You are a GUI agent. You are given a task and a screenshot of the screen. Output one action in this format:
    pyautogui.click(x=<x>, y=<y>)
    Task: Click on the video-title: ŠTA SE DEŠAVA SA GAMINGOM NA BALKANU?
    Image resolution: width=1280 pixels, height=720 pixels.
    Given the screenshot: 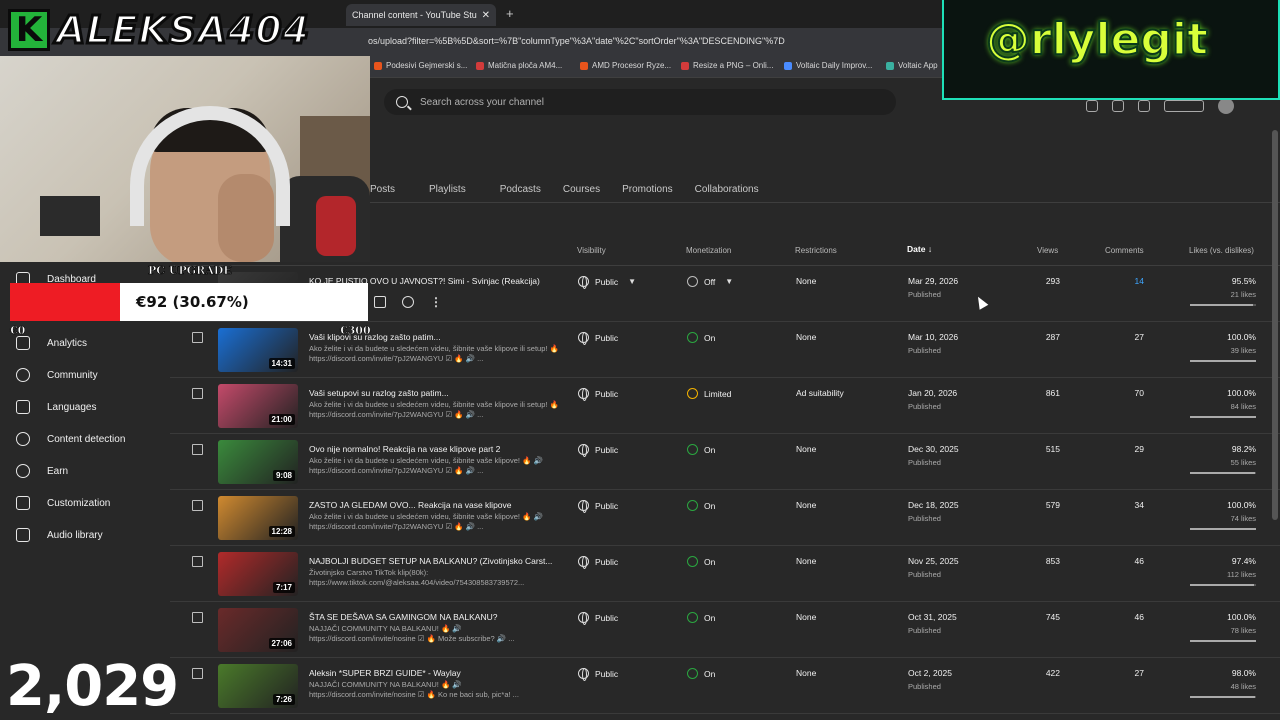 What is the action you would take?
    pyautogui.click(x=403, y=617)
    